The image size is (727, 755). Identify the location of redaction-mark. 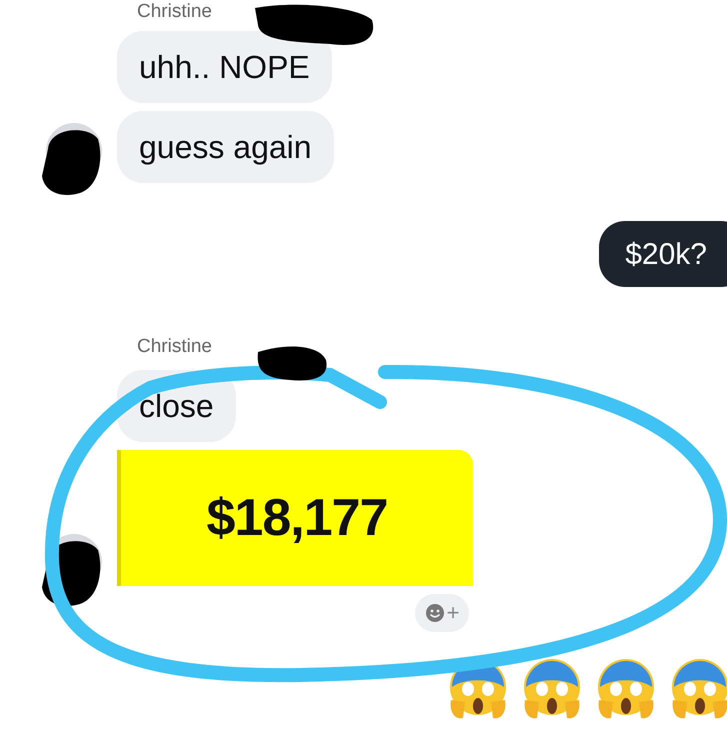
(292, 363).